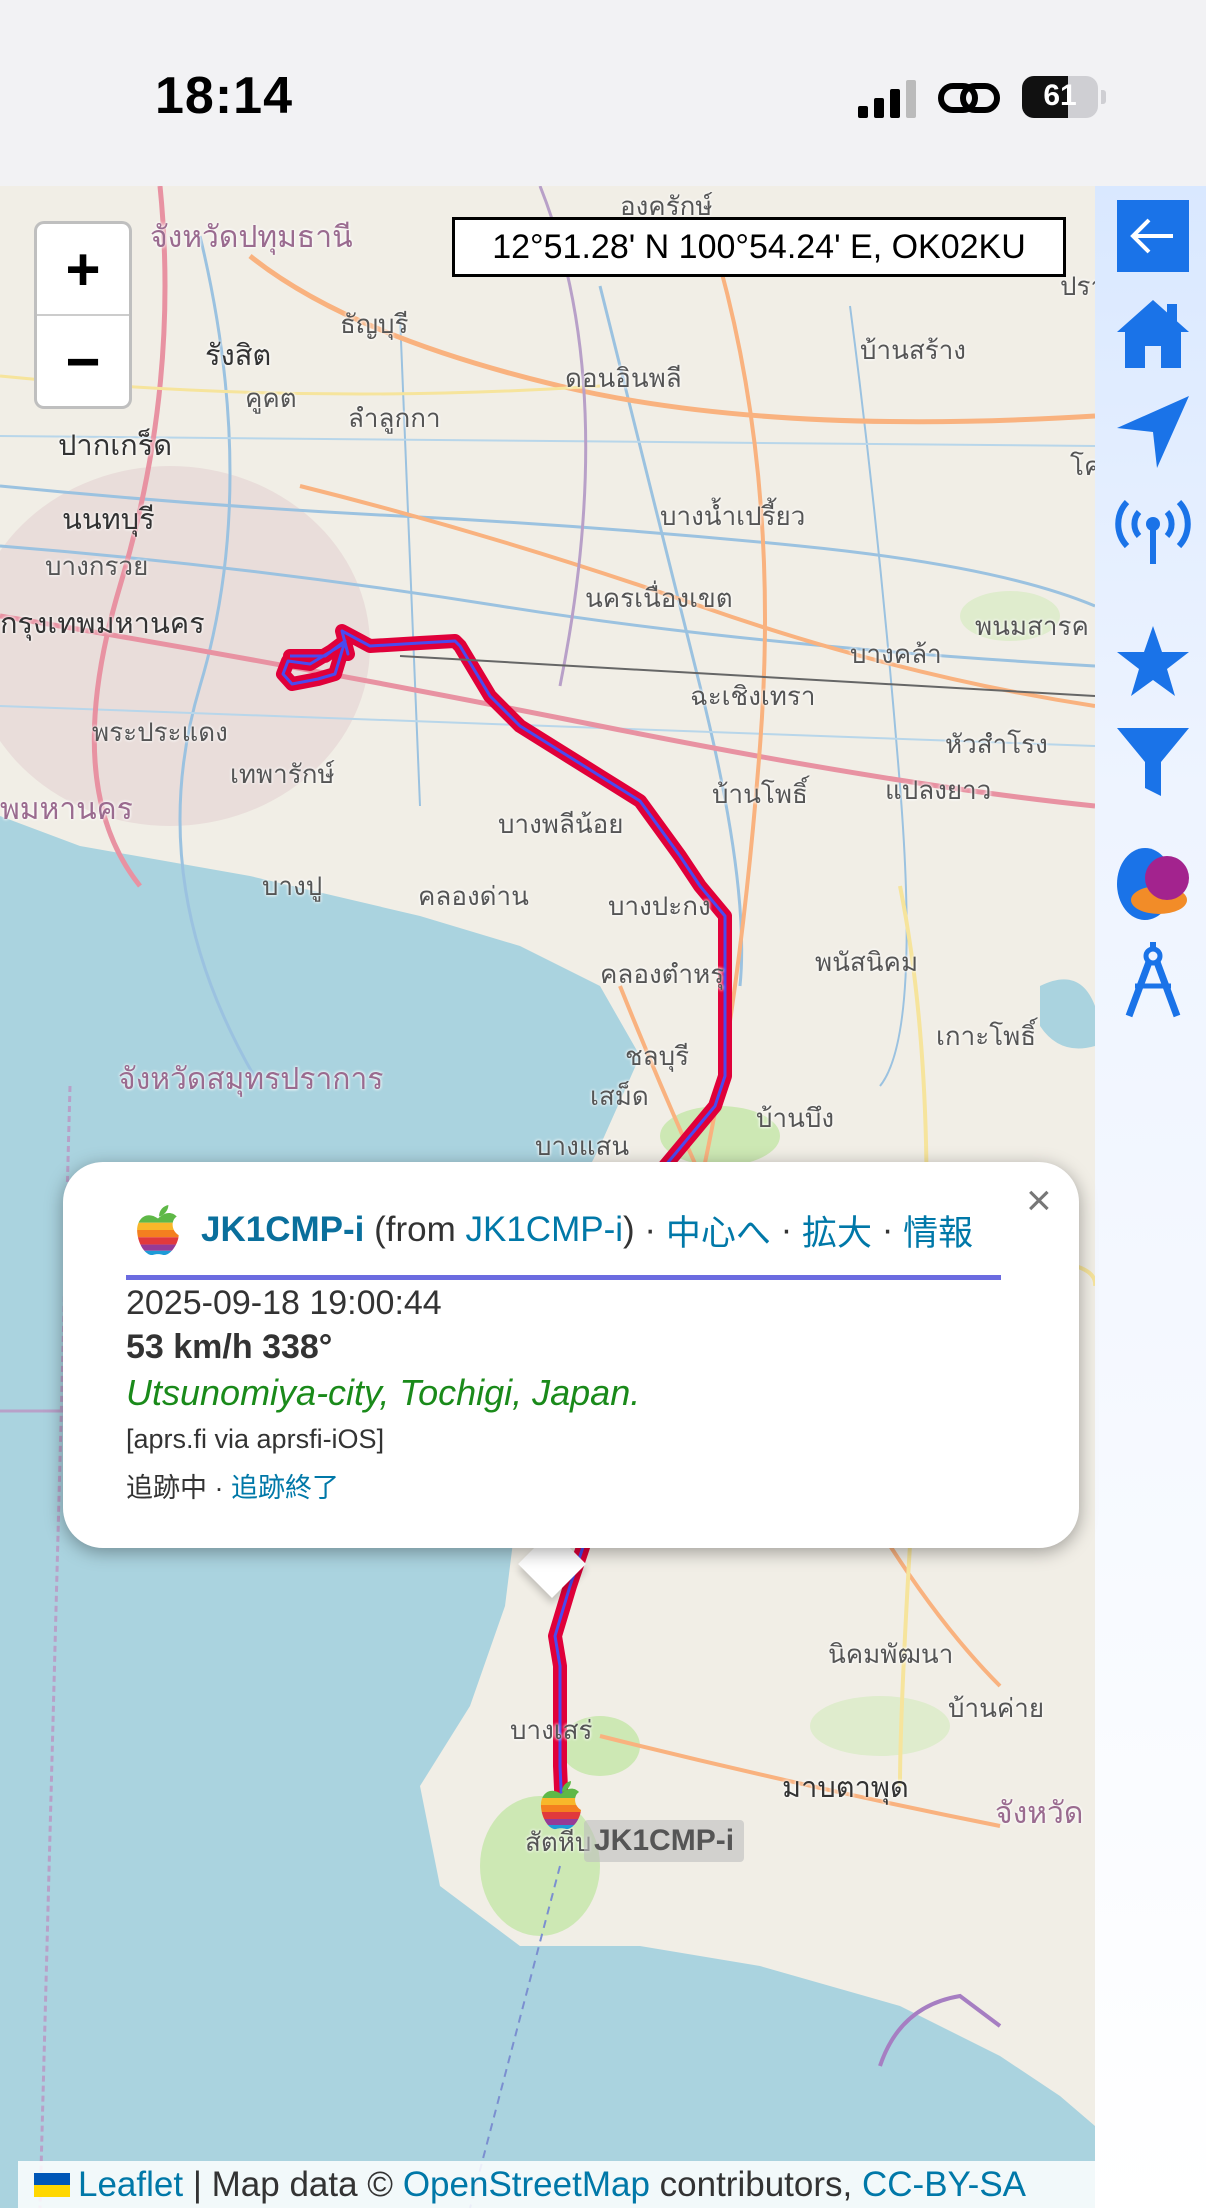  Describe the element at coordinates (896, 654) in the screenshot. I see `map-label: บางคล้า` at that location.